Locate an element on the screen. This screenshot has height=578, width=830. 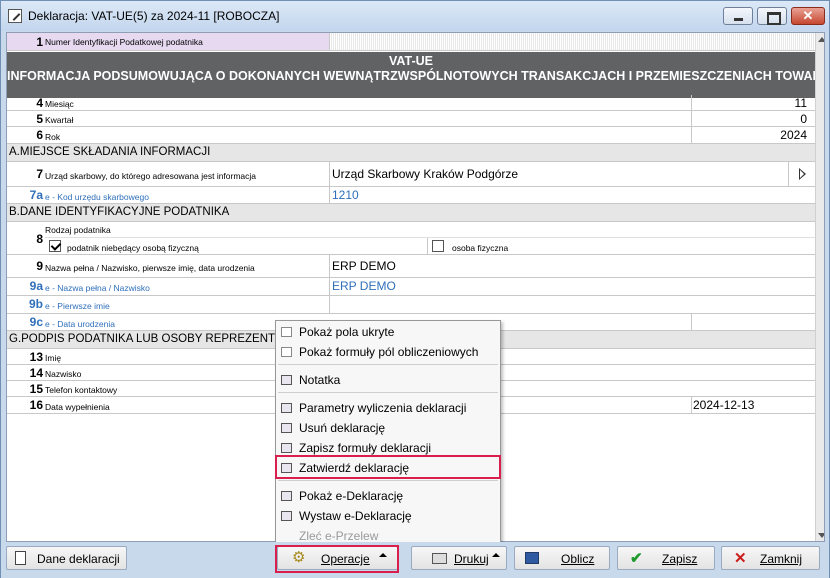
menu-item-show-e-declaration: Pokaż e-Deklarację is located at coordinates (388, 496).